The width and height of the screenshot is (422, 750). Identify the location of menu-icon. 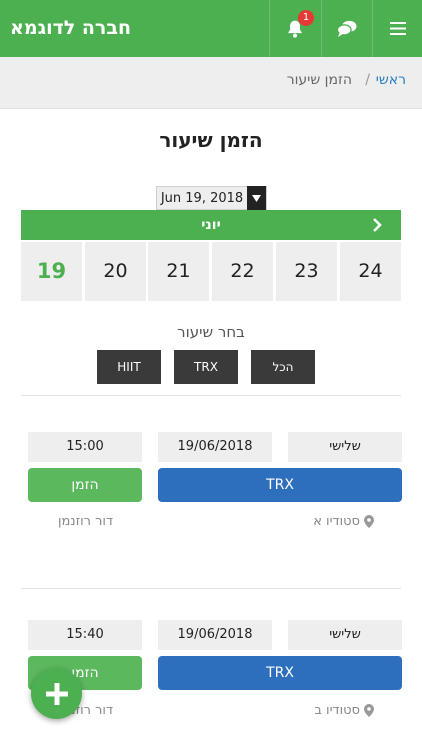
(397, 28).